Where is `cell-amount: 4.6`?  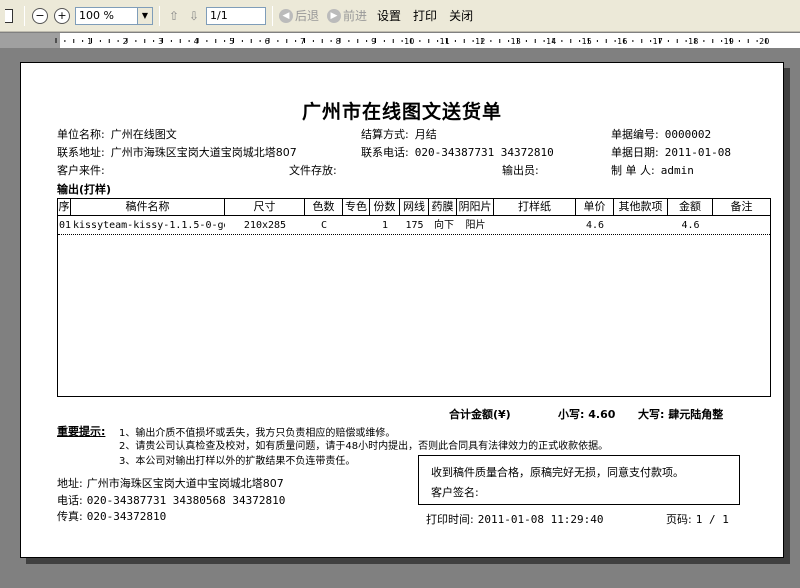
cell-amount: 4.6 is located at coordinates (690, 225).